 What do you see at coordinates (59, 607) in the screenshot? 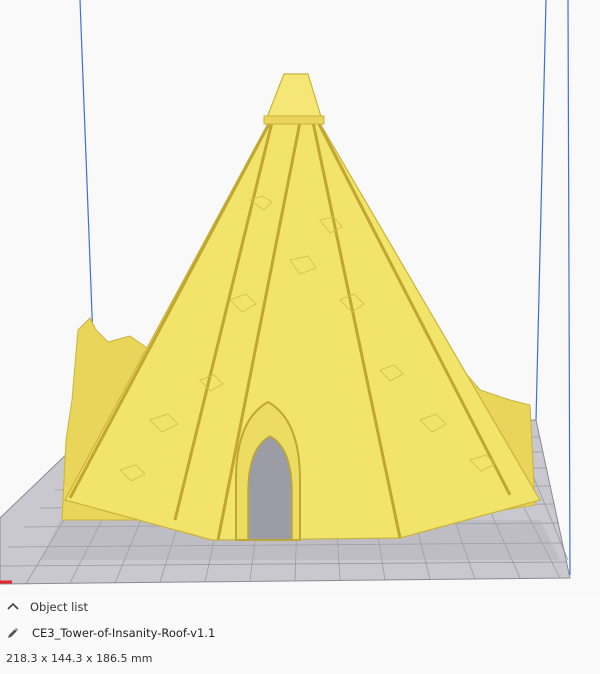
I see `object-list-title: Object list` at bounding box center [59, 607].